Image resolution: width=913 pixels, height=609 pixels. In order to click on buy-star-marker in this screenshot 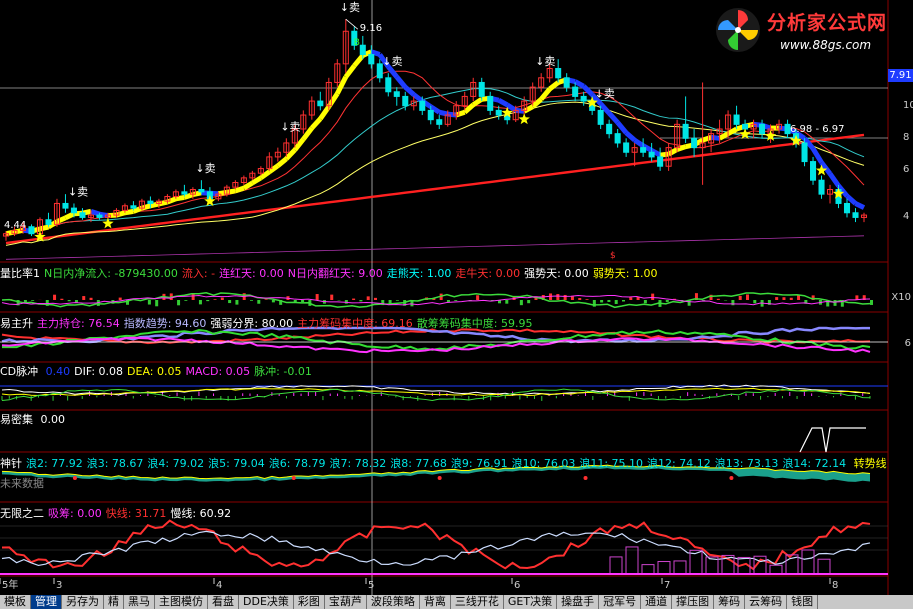, I will do `click(524, 119)`.